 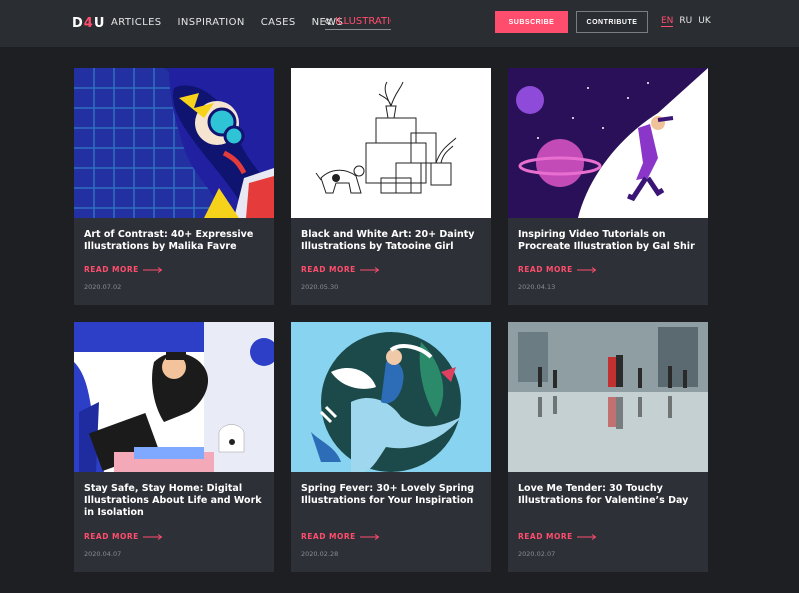 What do you see at coordinates (99, 23) in the screenshot?
I see `logo-right: U` at bounding box center [99, 23].